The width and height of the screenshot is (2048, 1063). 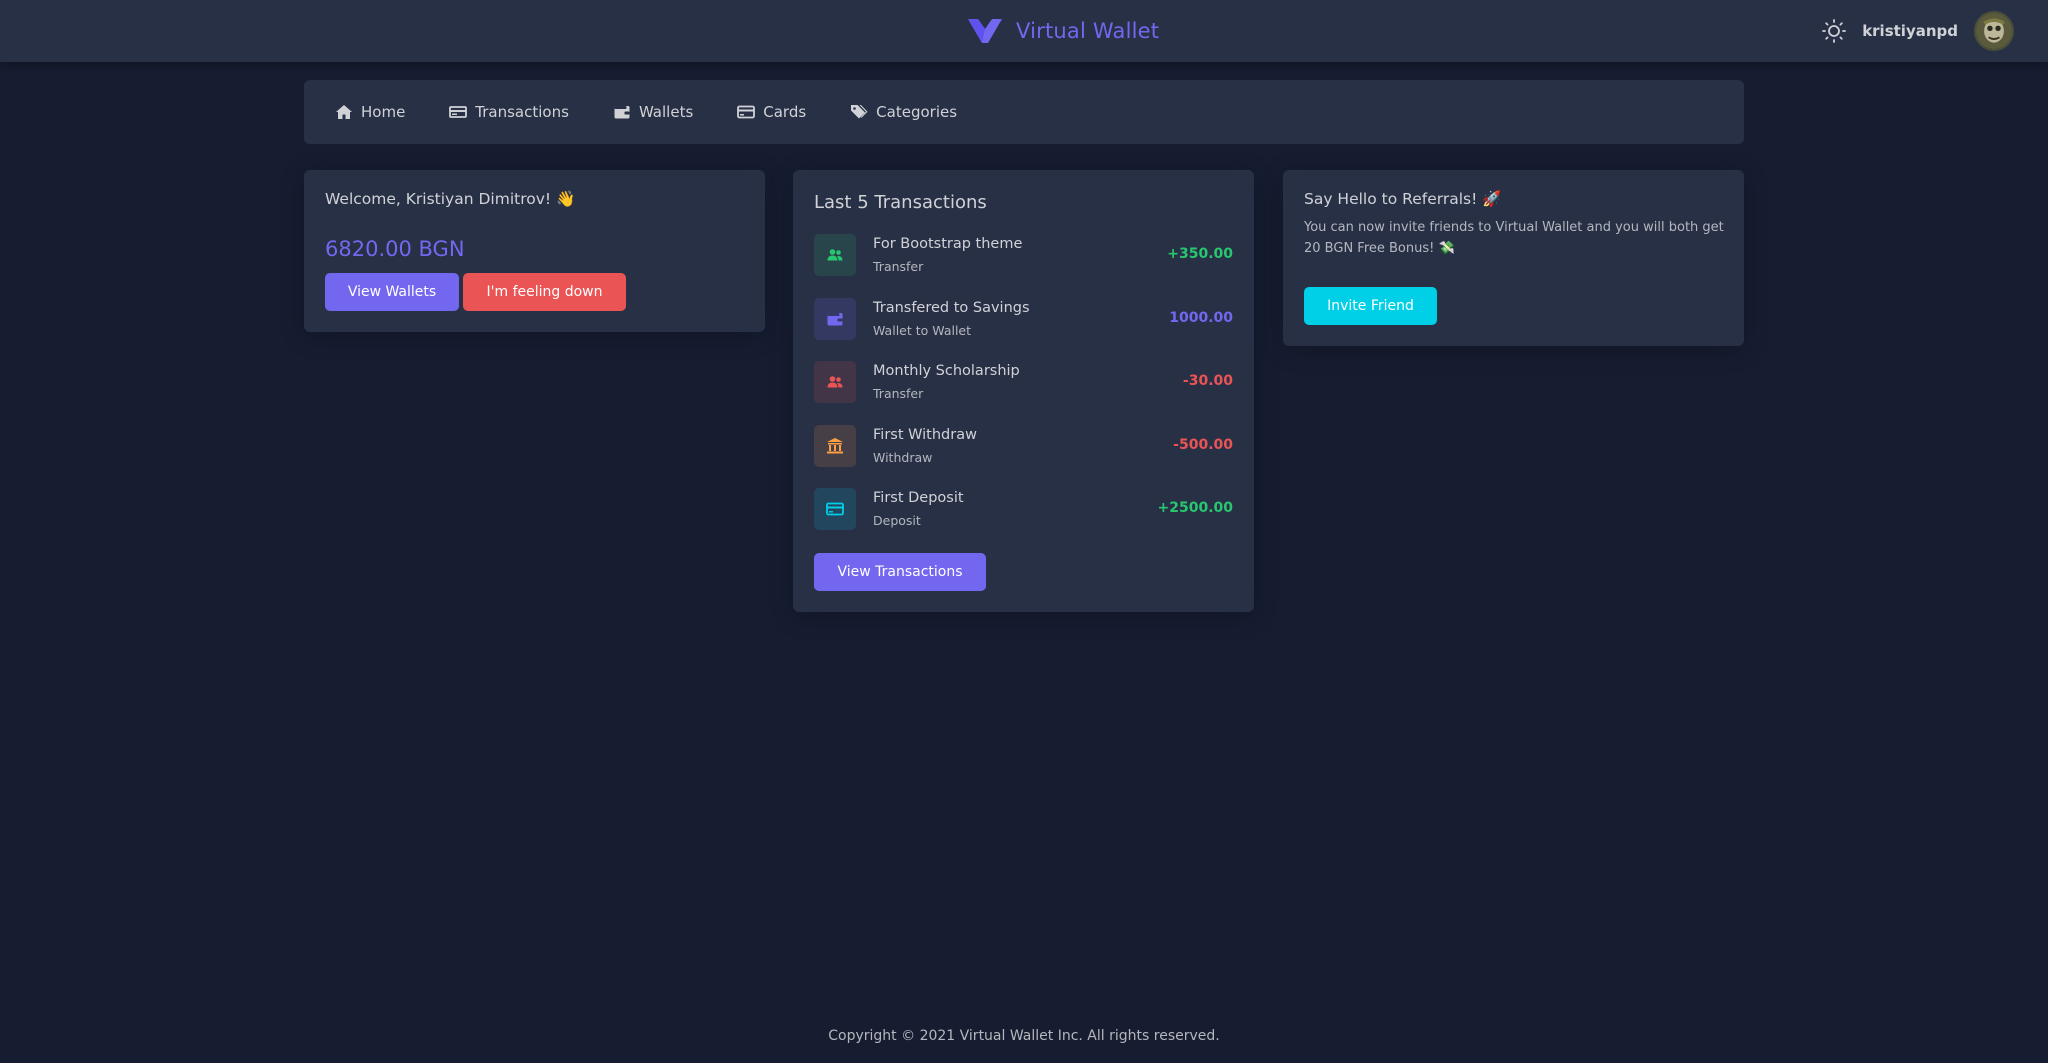 I want to click on transaction-amount: +350.00, so click(x=1200, y=254).